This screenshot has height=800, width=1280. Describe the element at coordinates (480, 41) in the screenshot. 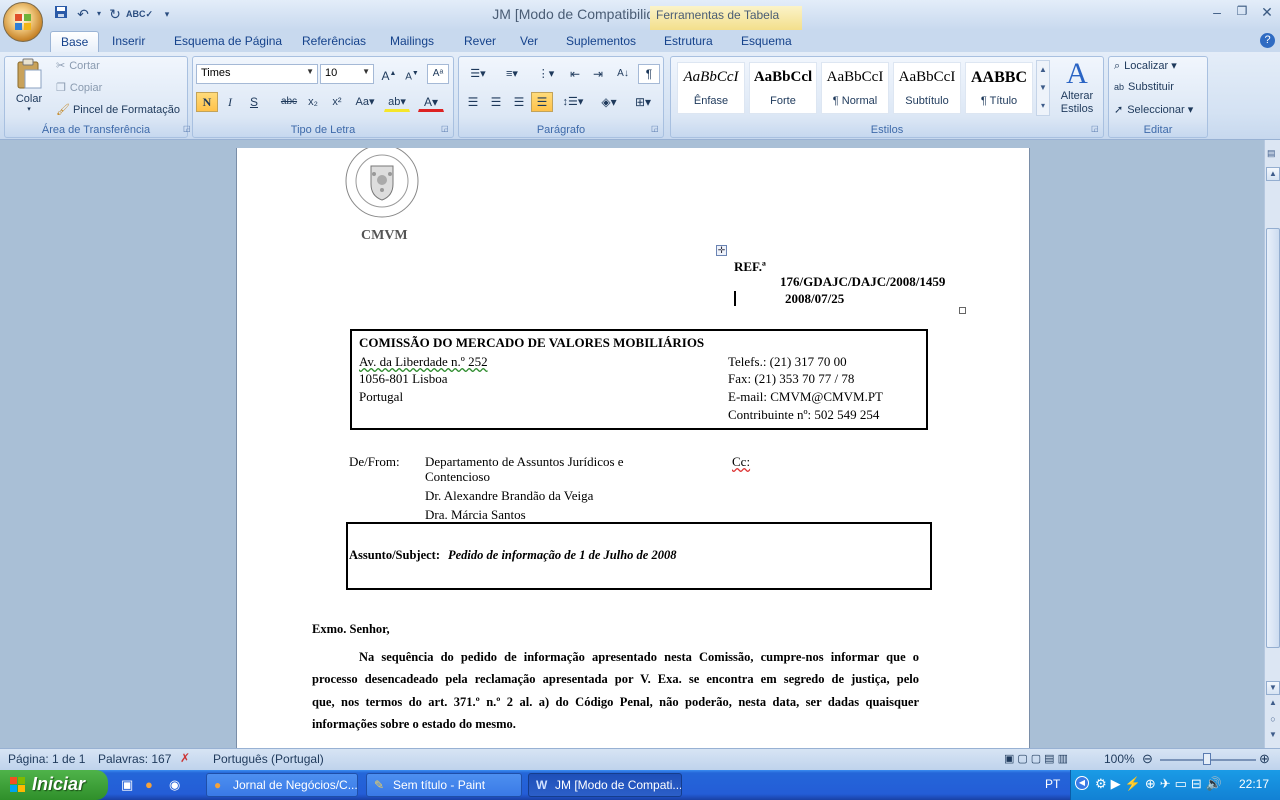

I see `tab-rever: Rever` at that location.